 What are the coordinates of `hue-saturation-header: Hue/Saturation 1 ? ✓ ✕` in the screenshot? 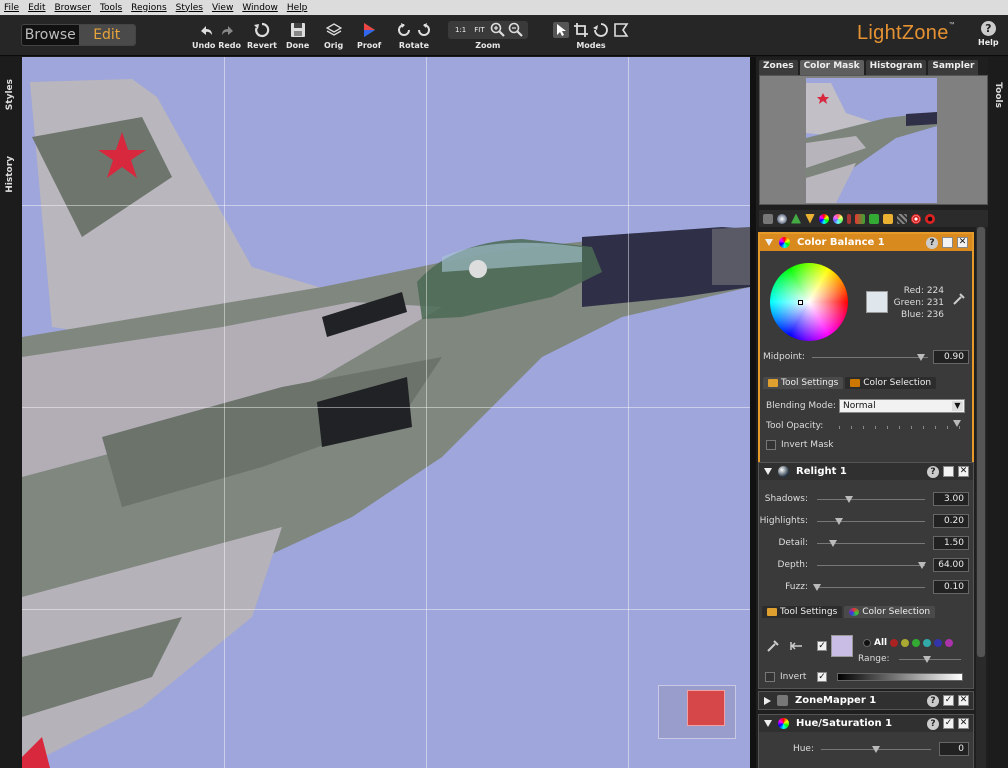 It's located at (866, 723).